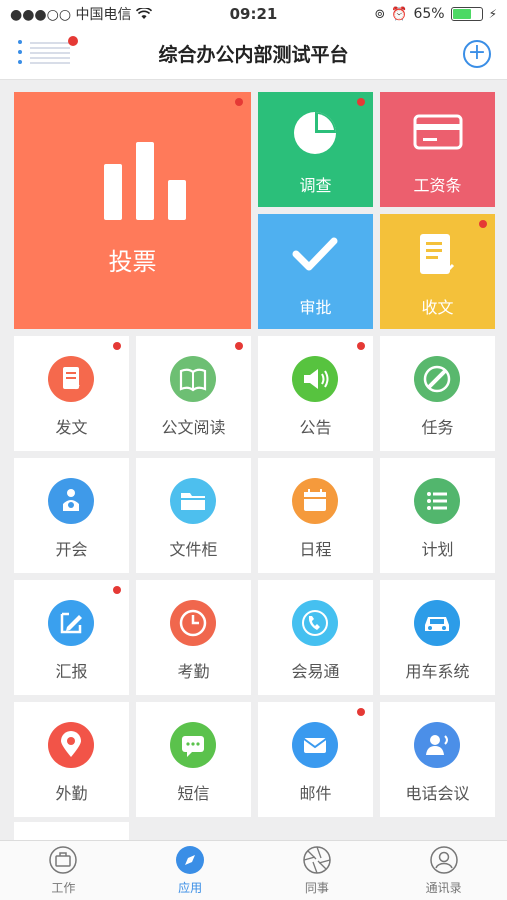 This screenshot has height=900, width=507. What do you see at coordinates (437, 254) in the screenshot?
I see `document-download-icon` at bounding box center [437, 254].